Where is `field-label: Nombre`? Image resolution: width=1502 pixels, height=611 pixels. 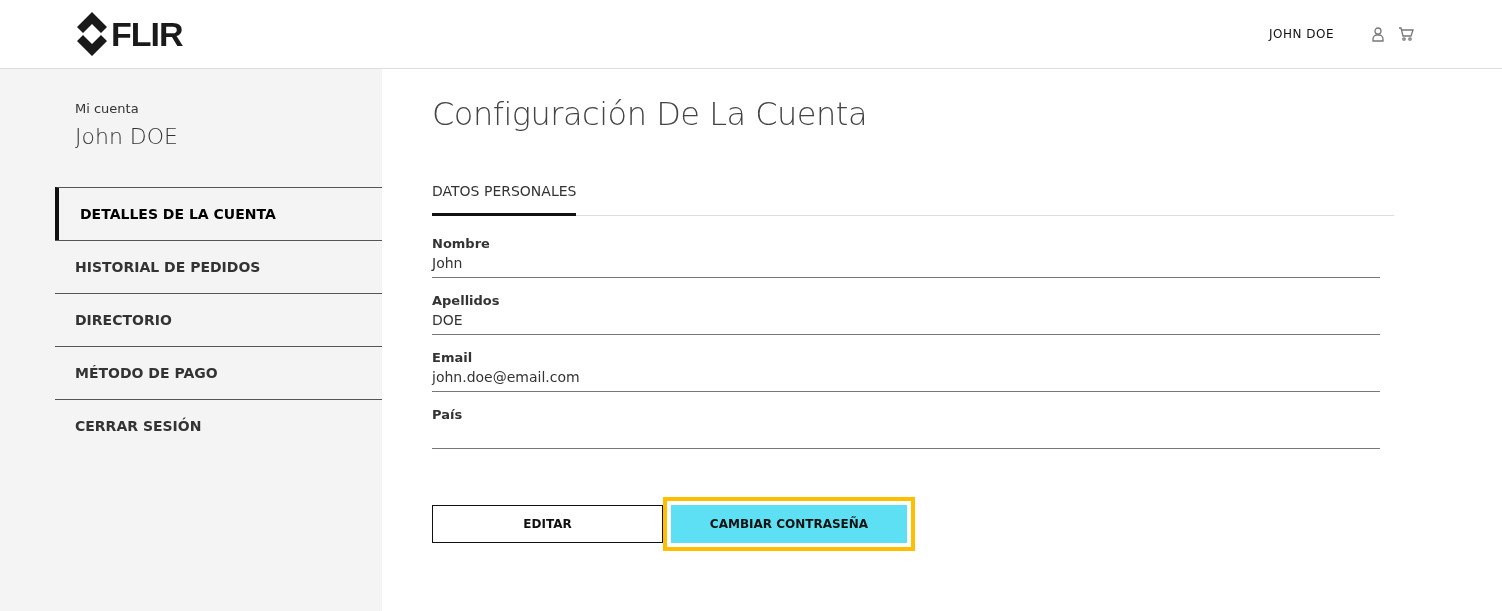 field-label: Nombre is located at coordinates (461, 243).